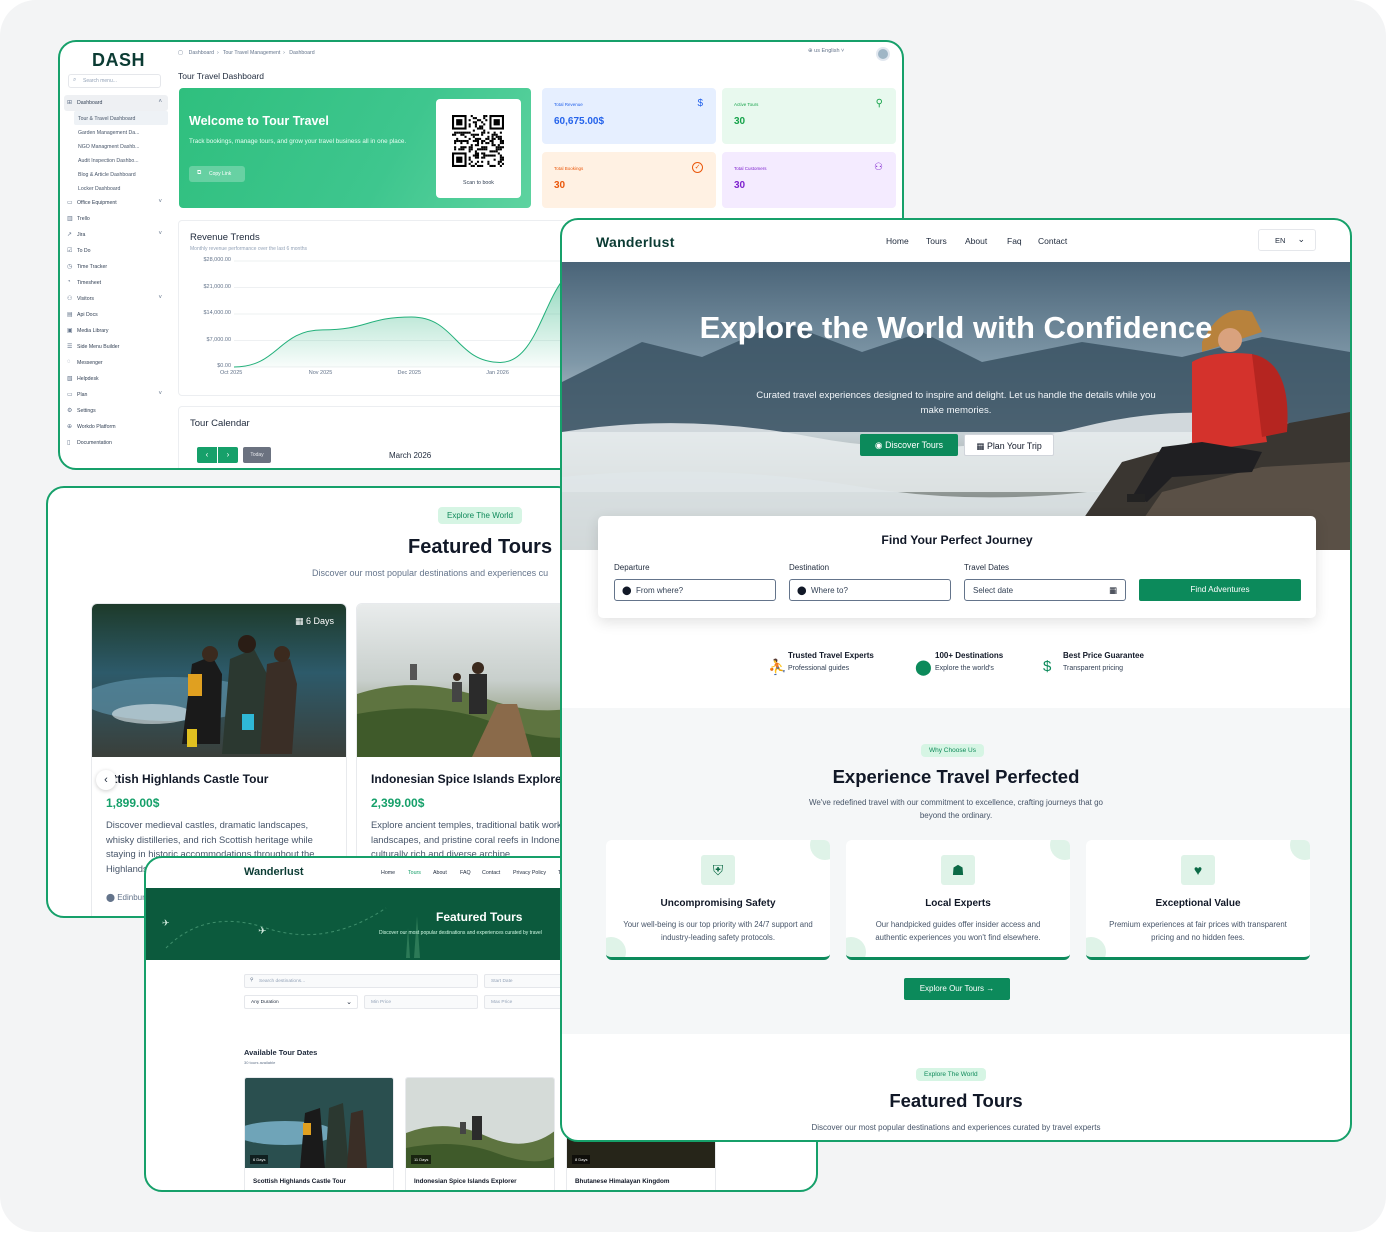 The width and height of the screenshot is (1396, 1244). I want to click on pin-icon: ⬤, so click(627, 590).